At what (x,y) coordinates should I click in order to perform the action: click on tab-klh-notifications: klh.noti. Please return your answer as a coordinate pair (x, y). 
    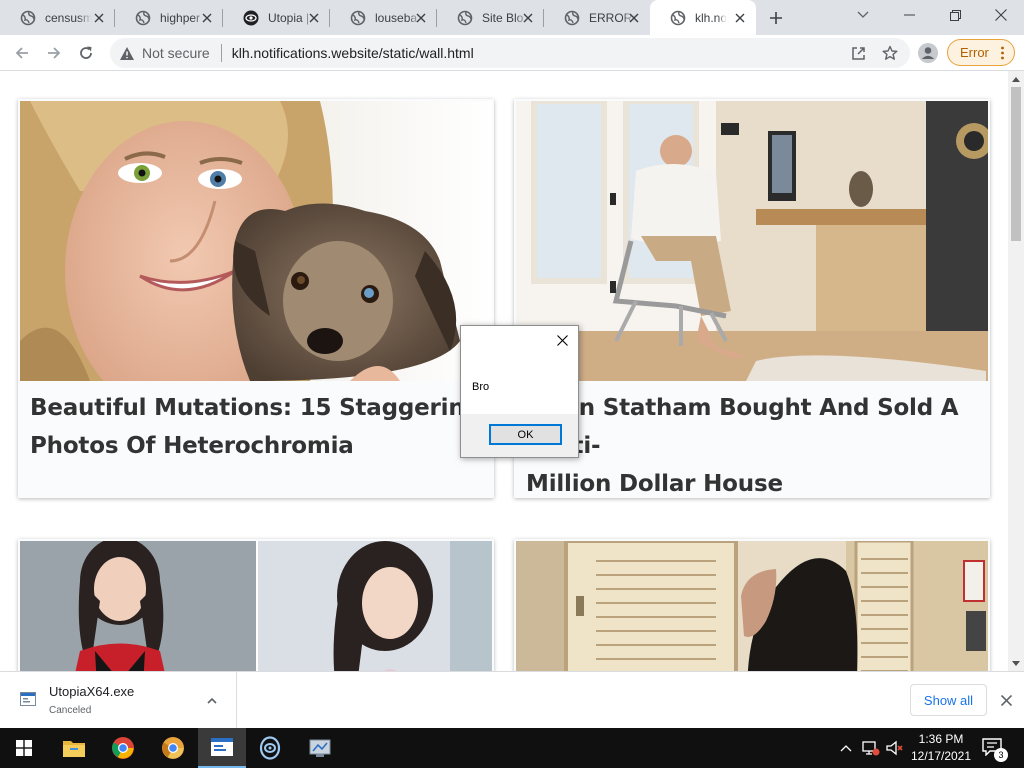
    Looking at the image, I should click on (703, 17).